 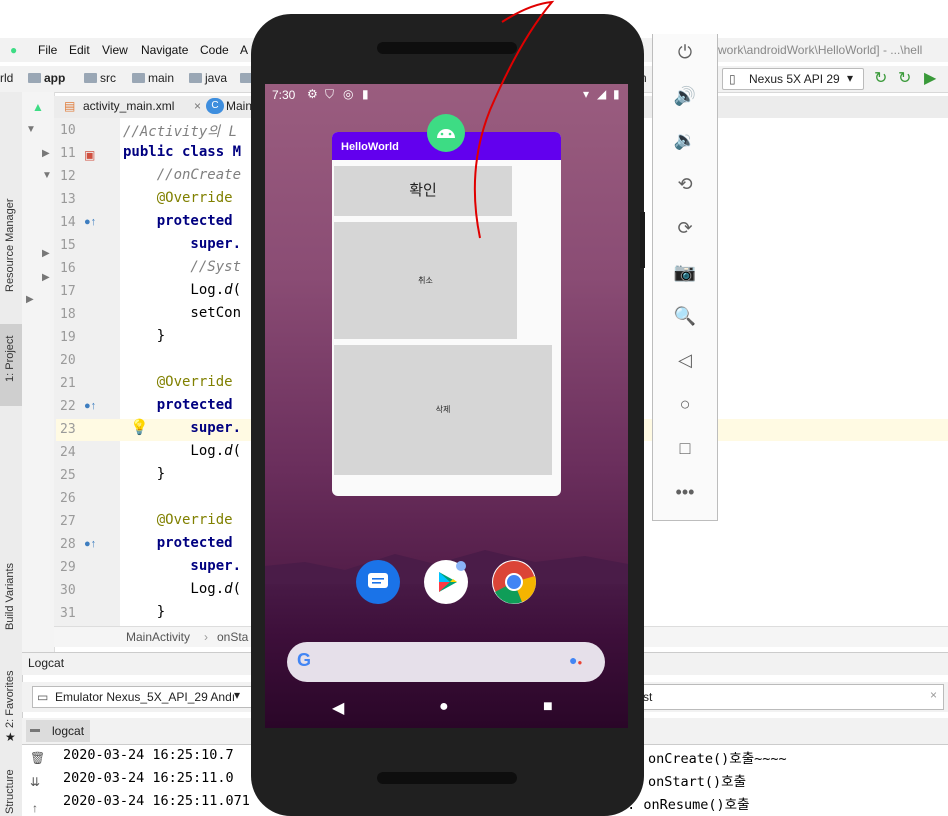 I want to click on line-number: 14, so click(x=68, y=222).